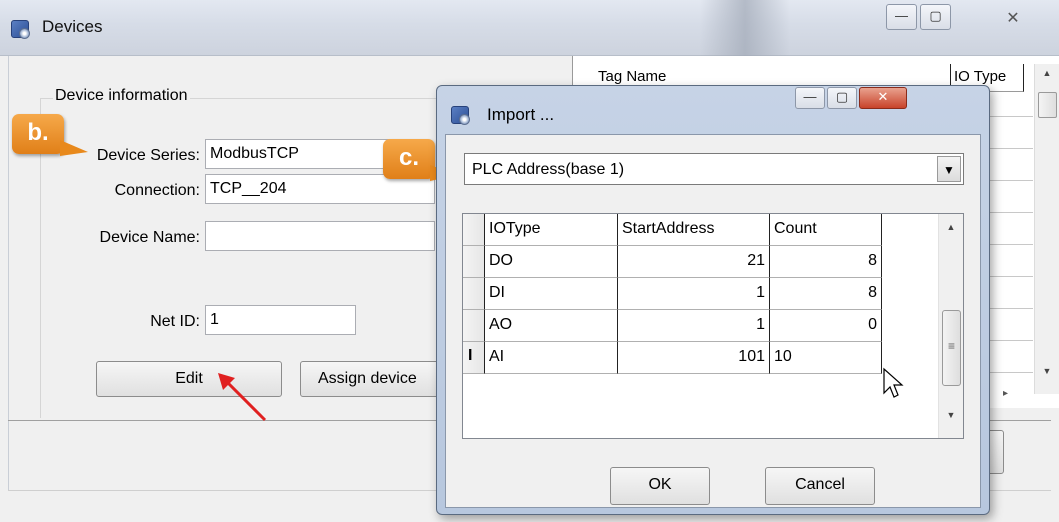  What do you see at coordinates (694, 230) in the screenshot?
I see `io-header-startaddress: StartAddress` at bounding box center [694, 230].